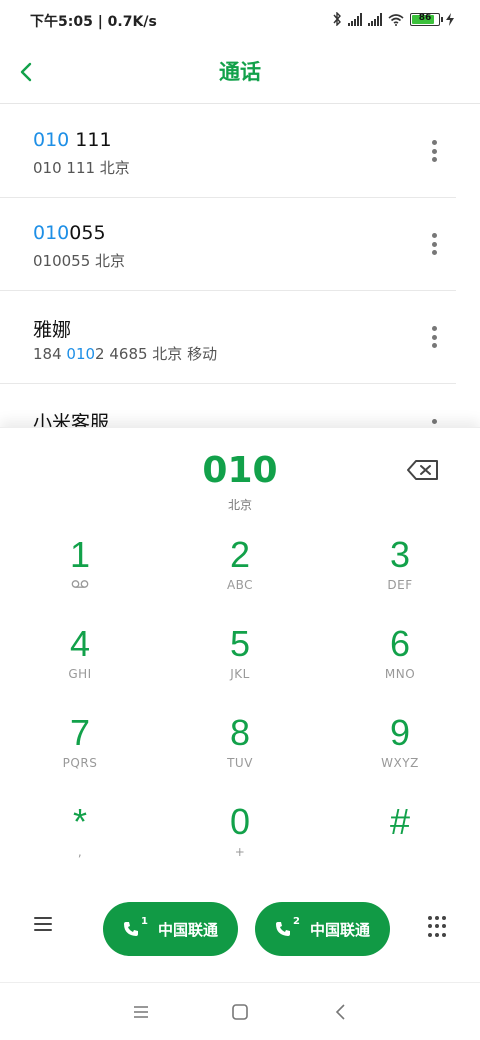 The width and height of the screenshot is (480, 1040). Describe the element at coordinates (400, 585) in the screenshot. I see `key-letters: DEF` at that location.